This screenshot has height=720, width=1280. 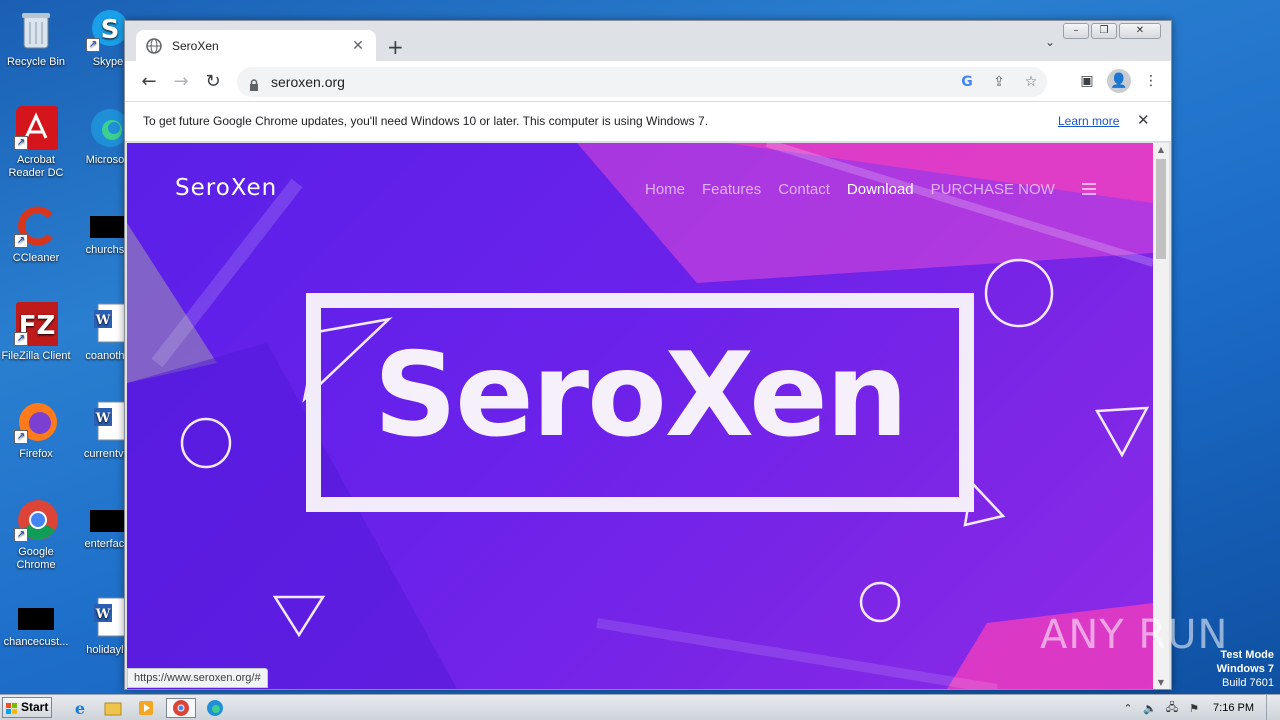 What do you see at coordinates (1087, 81) in the screenshot?
I see `side-panel-icon: ▣` at bounding box center [1087, 81].